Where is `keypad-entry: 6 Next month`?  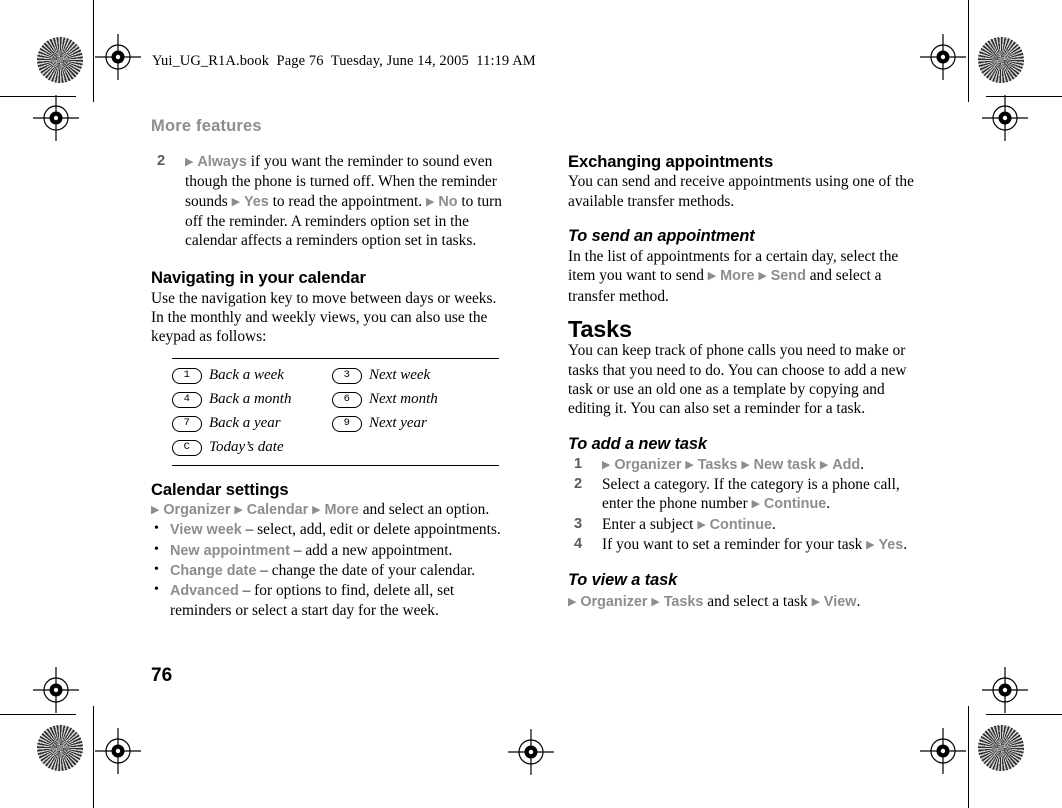 keypad-entry: 6 Next month is located at coordinates (412, 400).